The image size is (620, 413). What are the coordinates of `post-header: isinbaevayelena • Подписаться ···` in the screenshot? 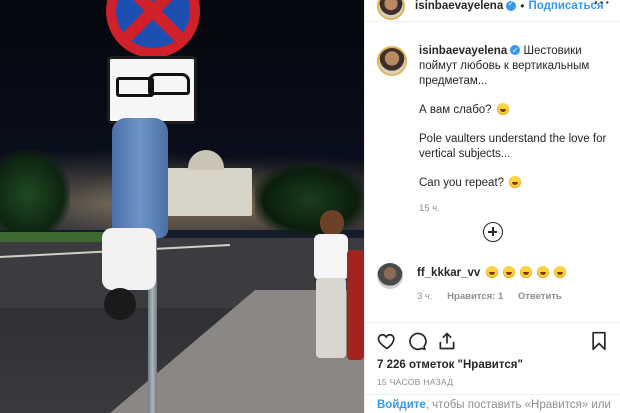 It's located at (492, 11).